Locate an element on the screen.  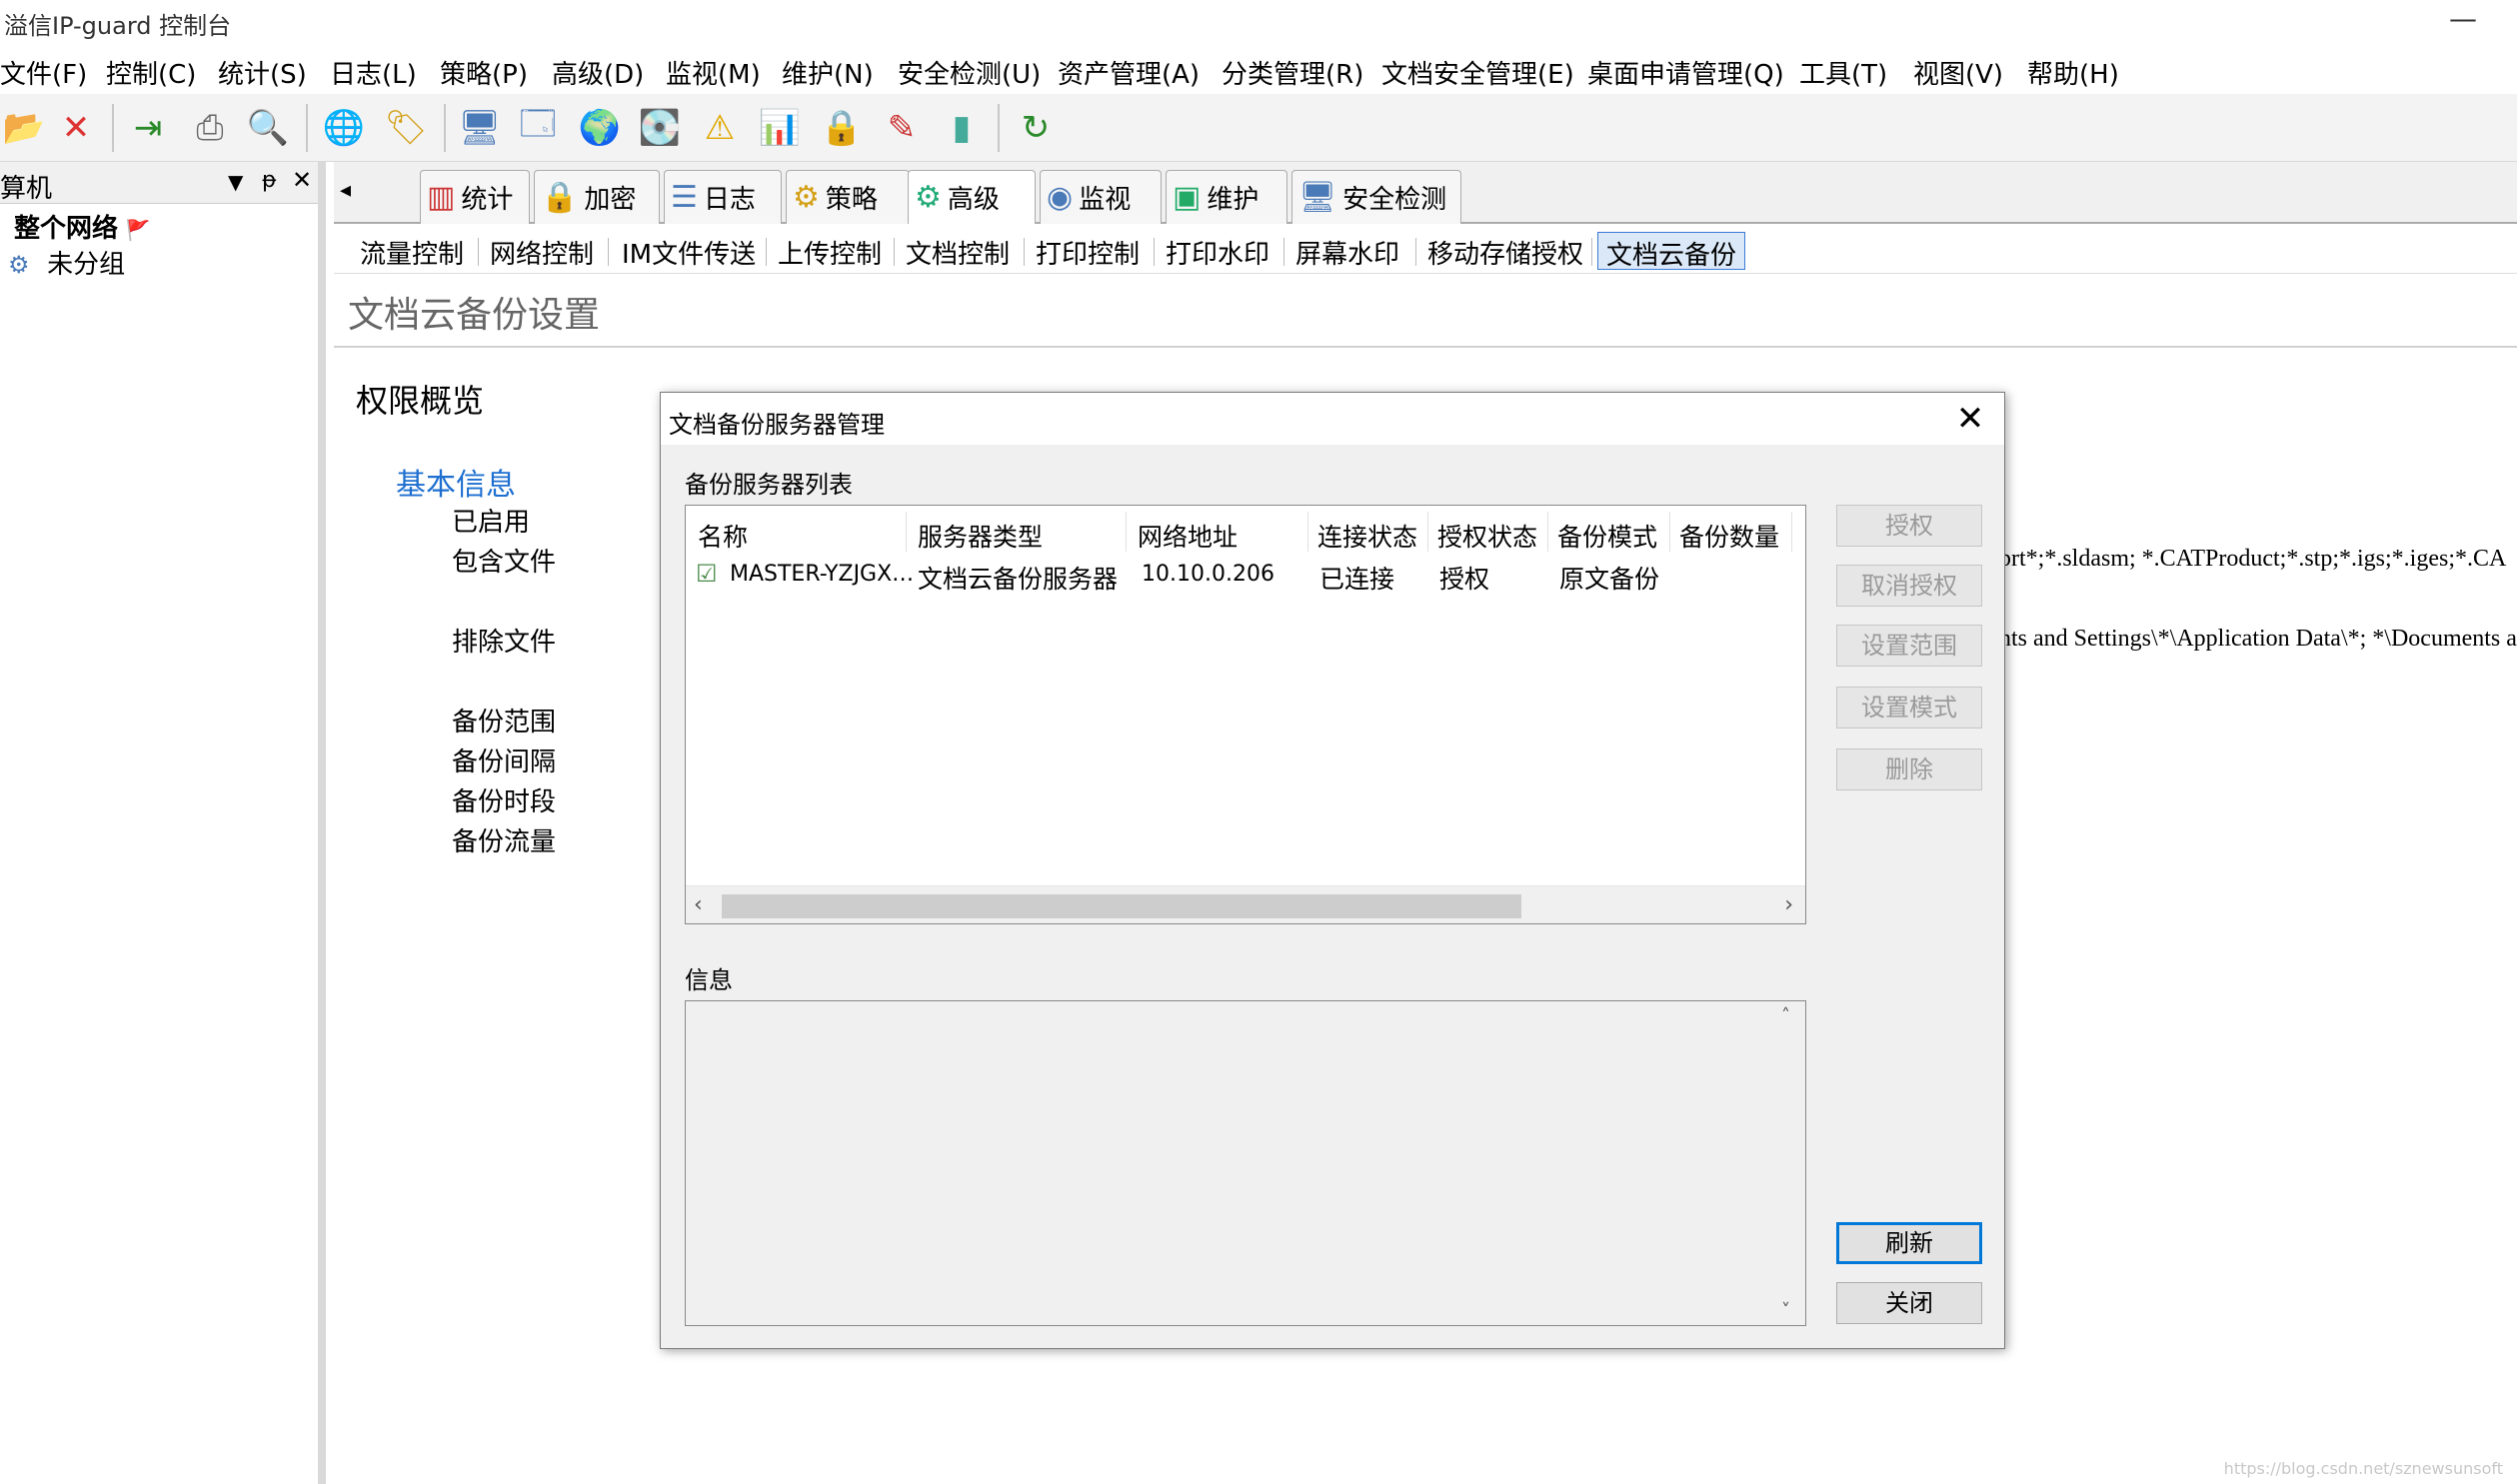
subtab-screen-watermark: 屏幕水印 is located at coordinates (1347, 251).